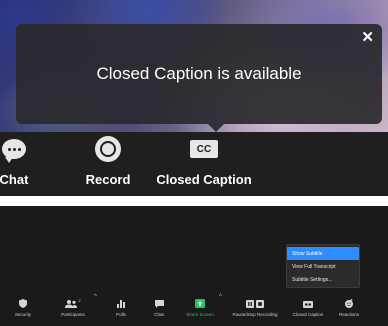 The image size is (388, 326). I want to click on closed-caption-icon, so click(308, 299).